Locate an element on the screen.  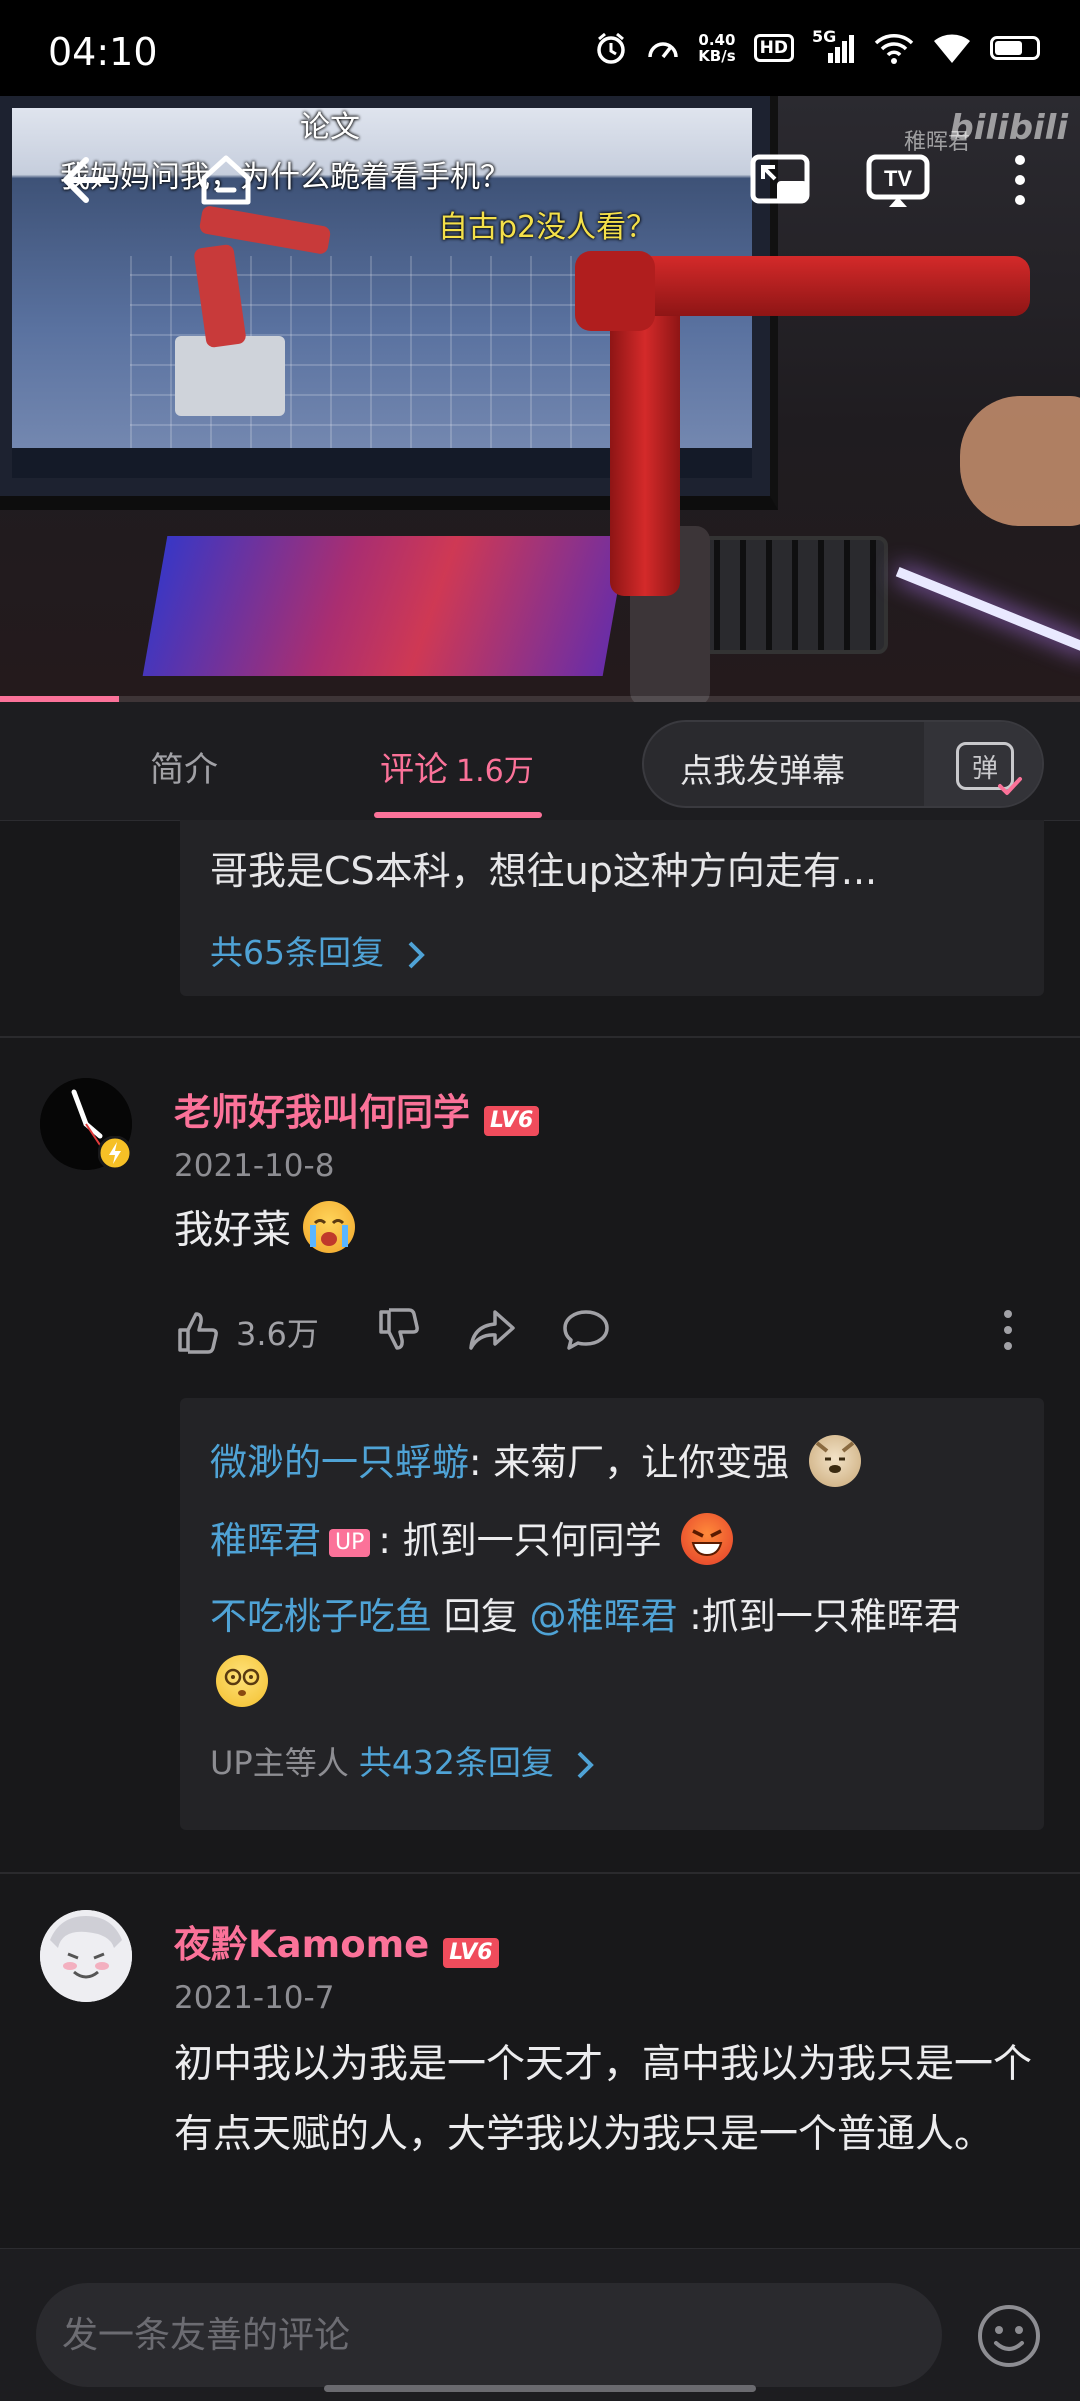
crying-emoji-icon is located at coordinates (329, 1226).